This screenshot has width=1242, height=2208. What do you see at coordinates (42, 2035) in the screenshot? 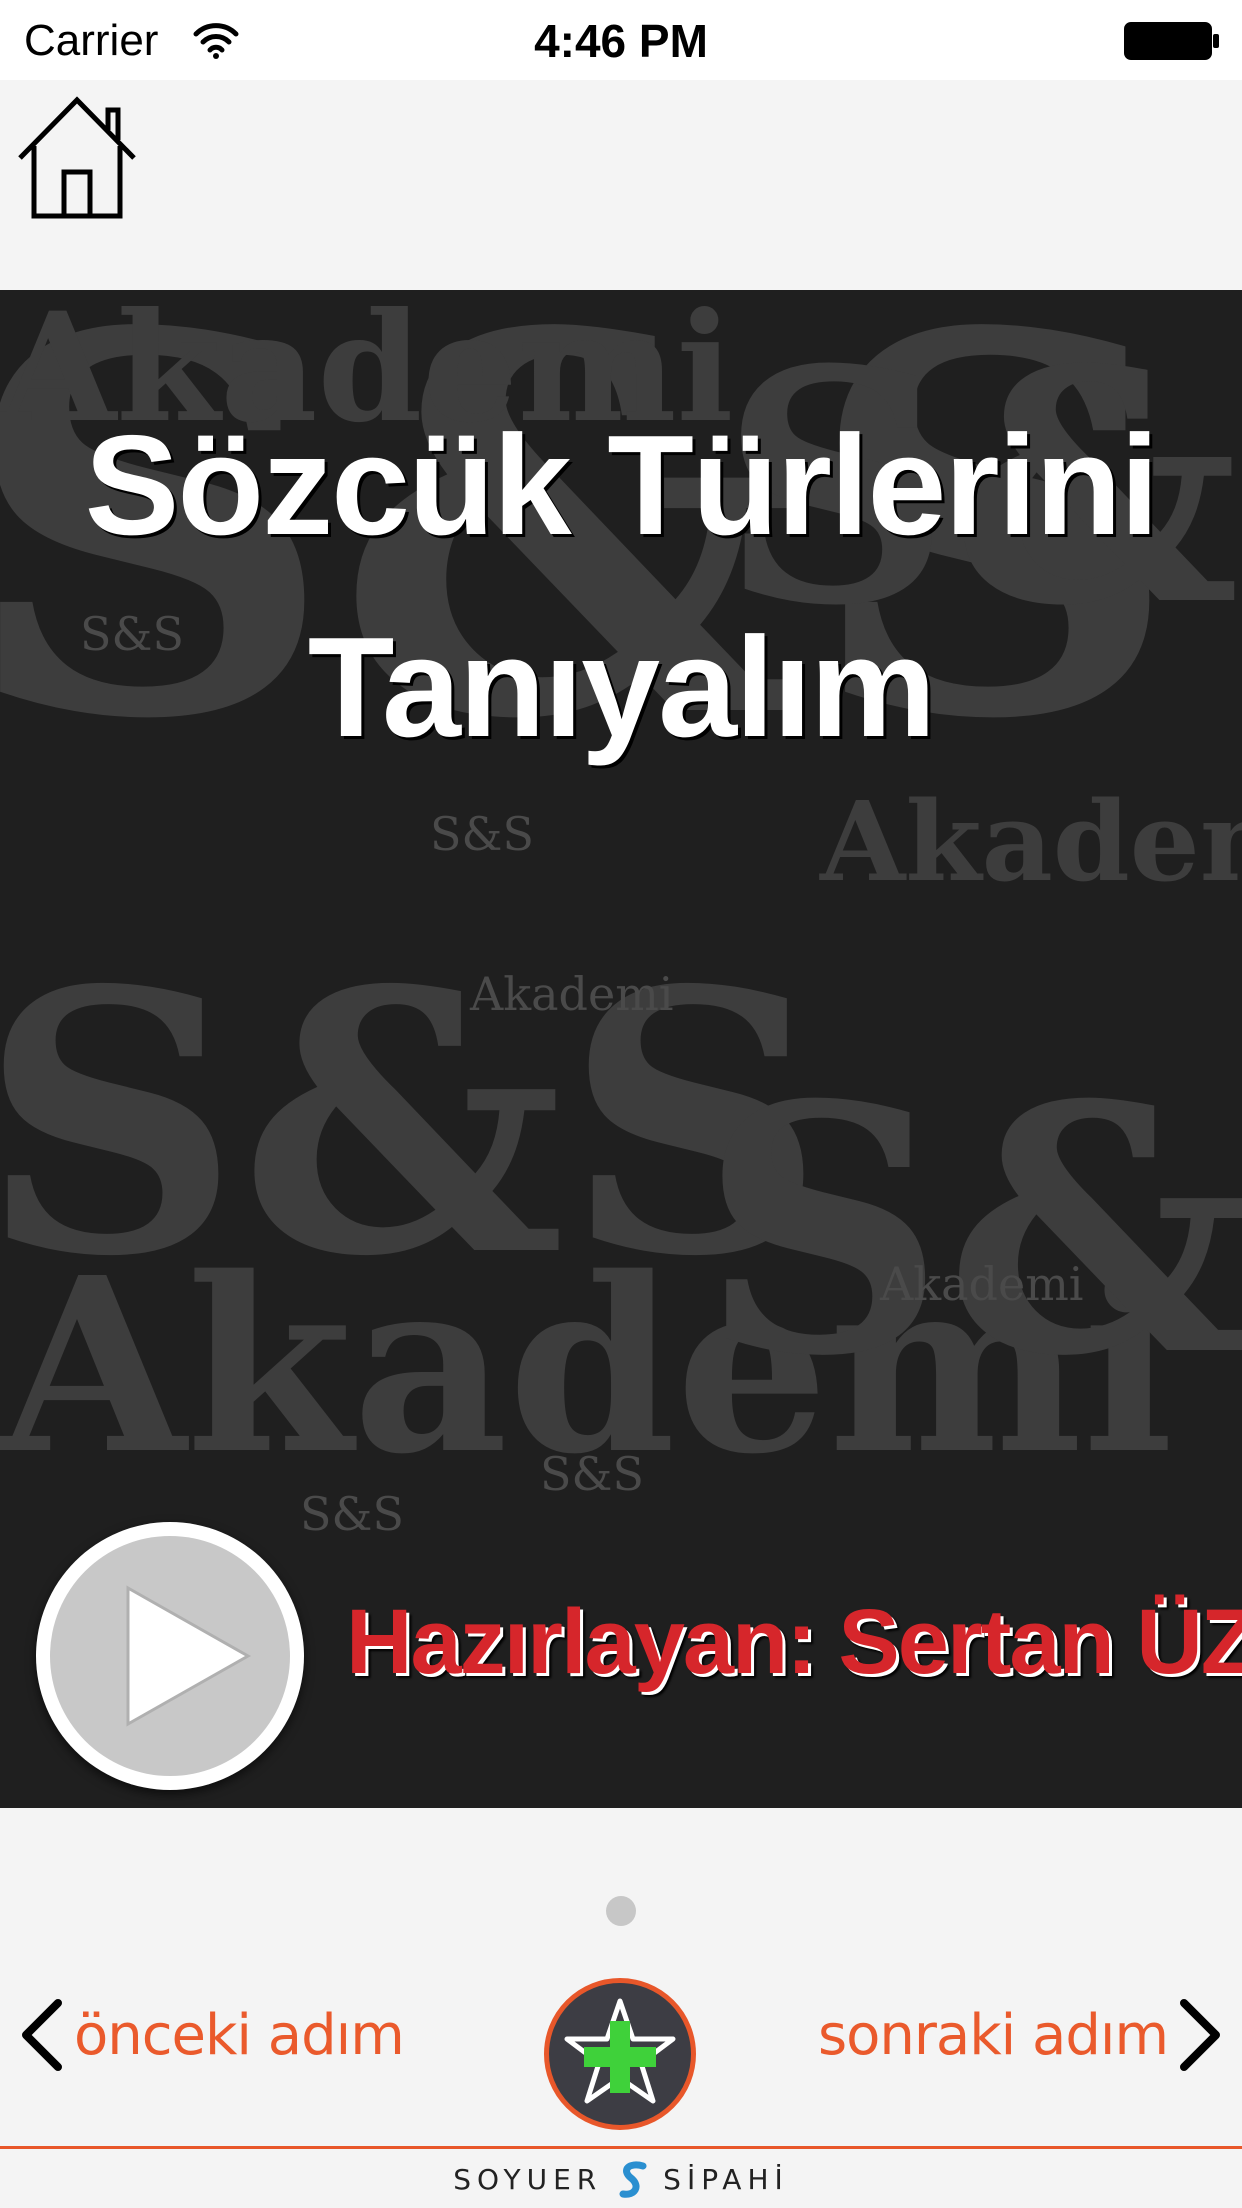
I see `chevron-left-icon` at bounding box center [42, 2035].